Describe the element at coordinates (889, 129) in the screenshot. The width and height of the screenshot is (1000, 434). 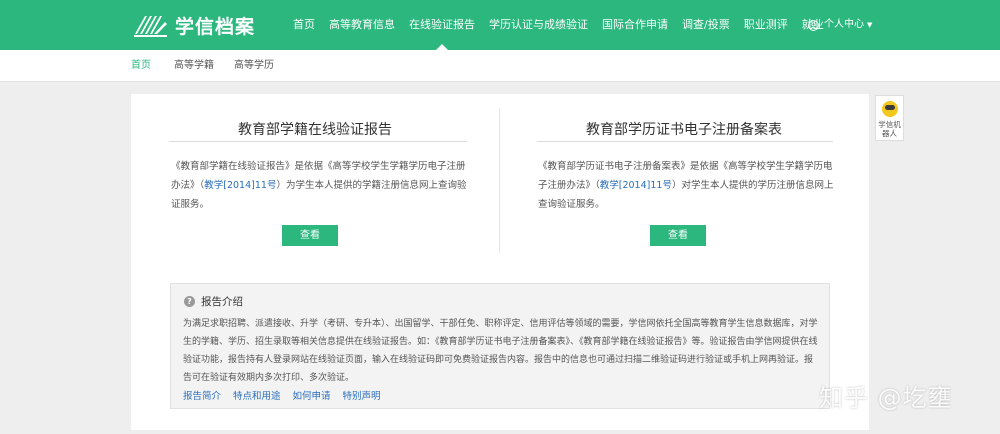
I see `robot-label: 学信机器人` at that location.